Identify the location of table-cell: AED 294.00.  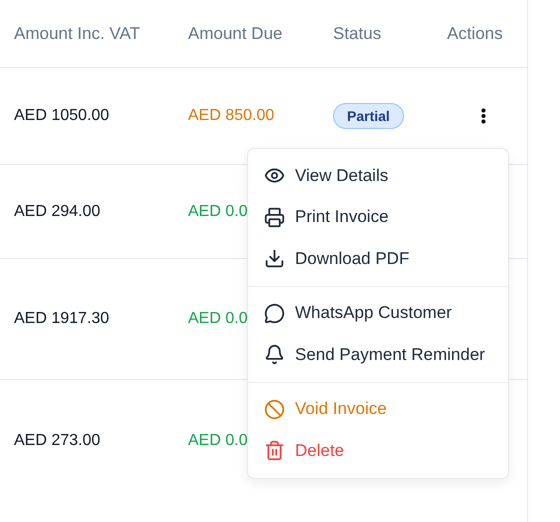
(57, 211).